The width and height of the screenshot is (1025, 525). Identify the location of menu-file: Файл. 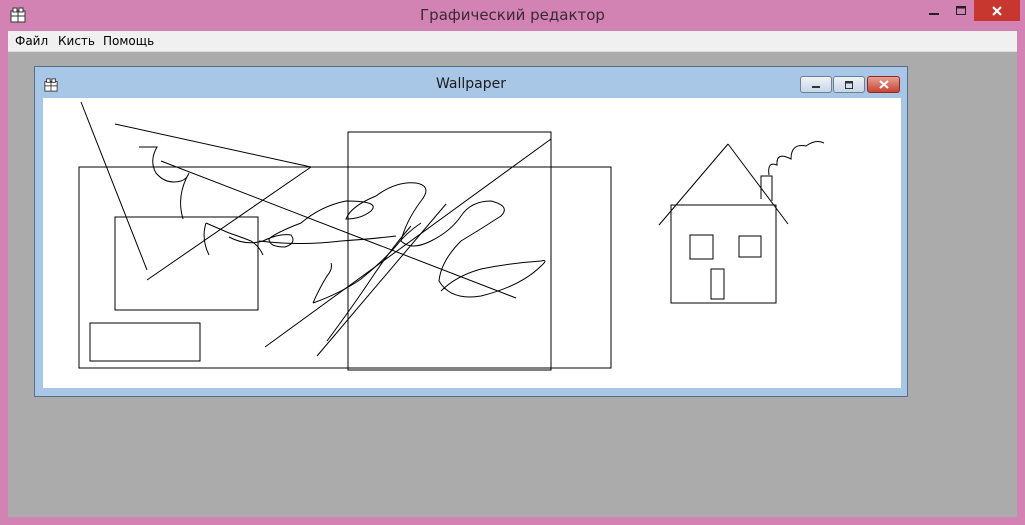
(31, 41).